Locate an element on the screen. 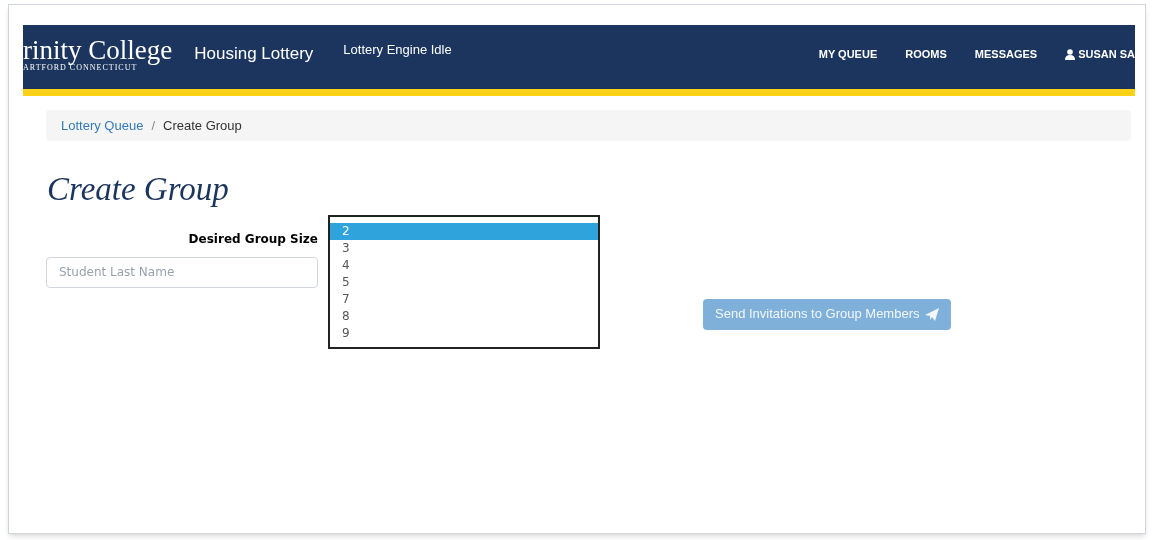 This screenshot has width=1154, height=540. engine-status: Lottery Engine Idle is located at coordinates (397, 50).